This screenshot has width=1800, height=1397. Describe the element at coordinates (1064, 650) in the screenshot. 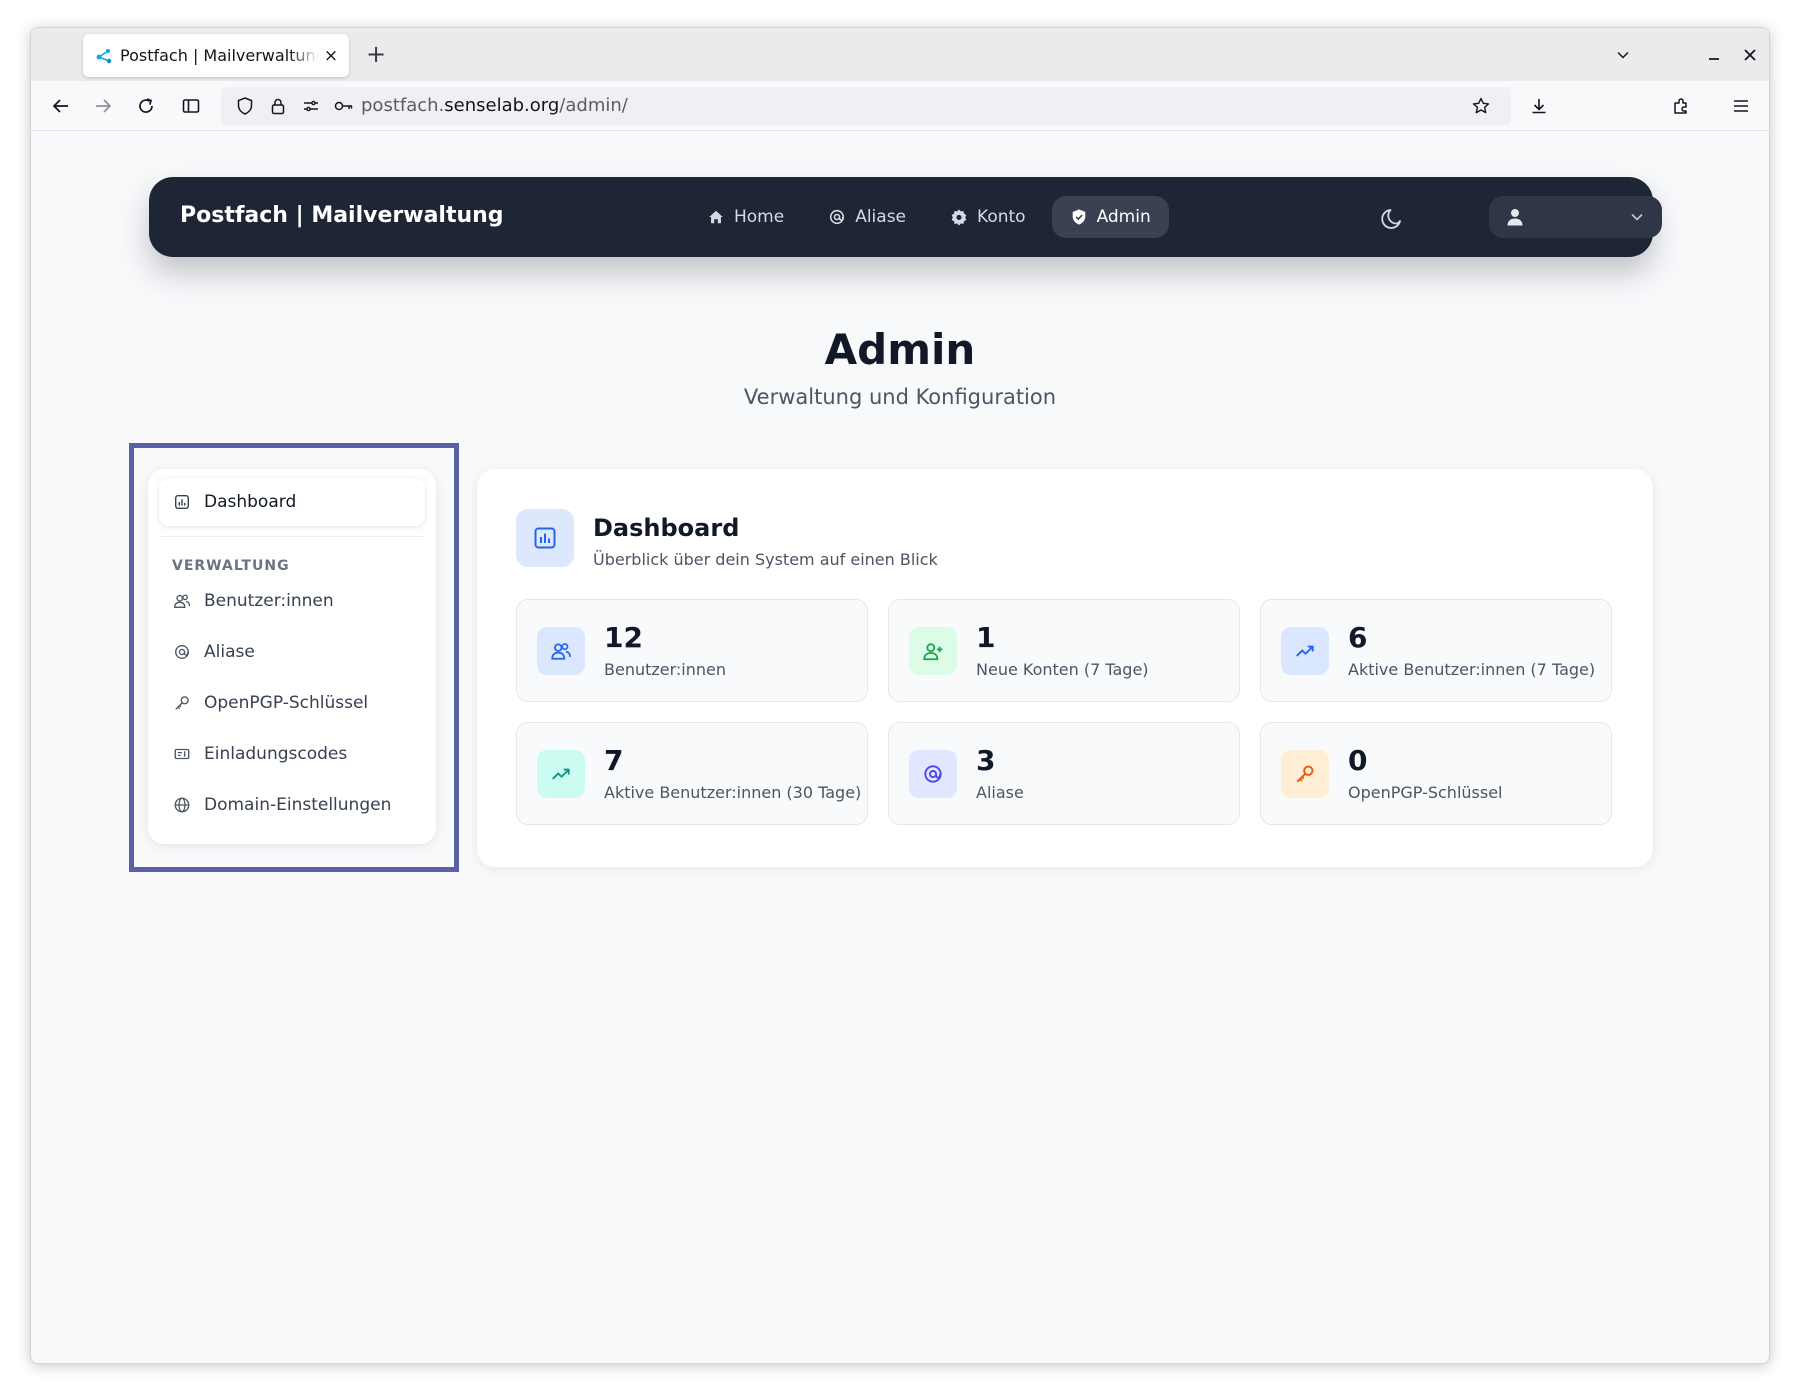

I see `stat-card-neue-konten: 1 Neue Konten (7 Tage)` at that location.